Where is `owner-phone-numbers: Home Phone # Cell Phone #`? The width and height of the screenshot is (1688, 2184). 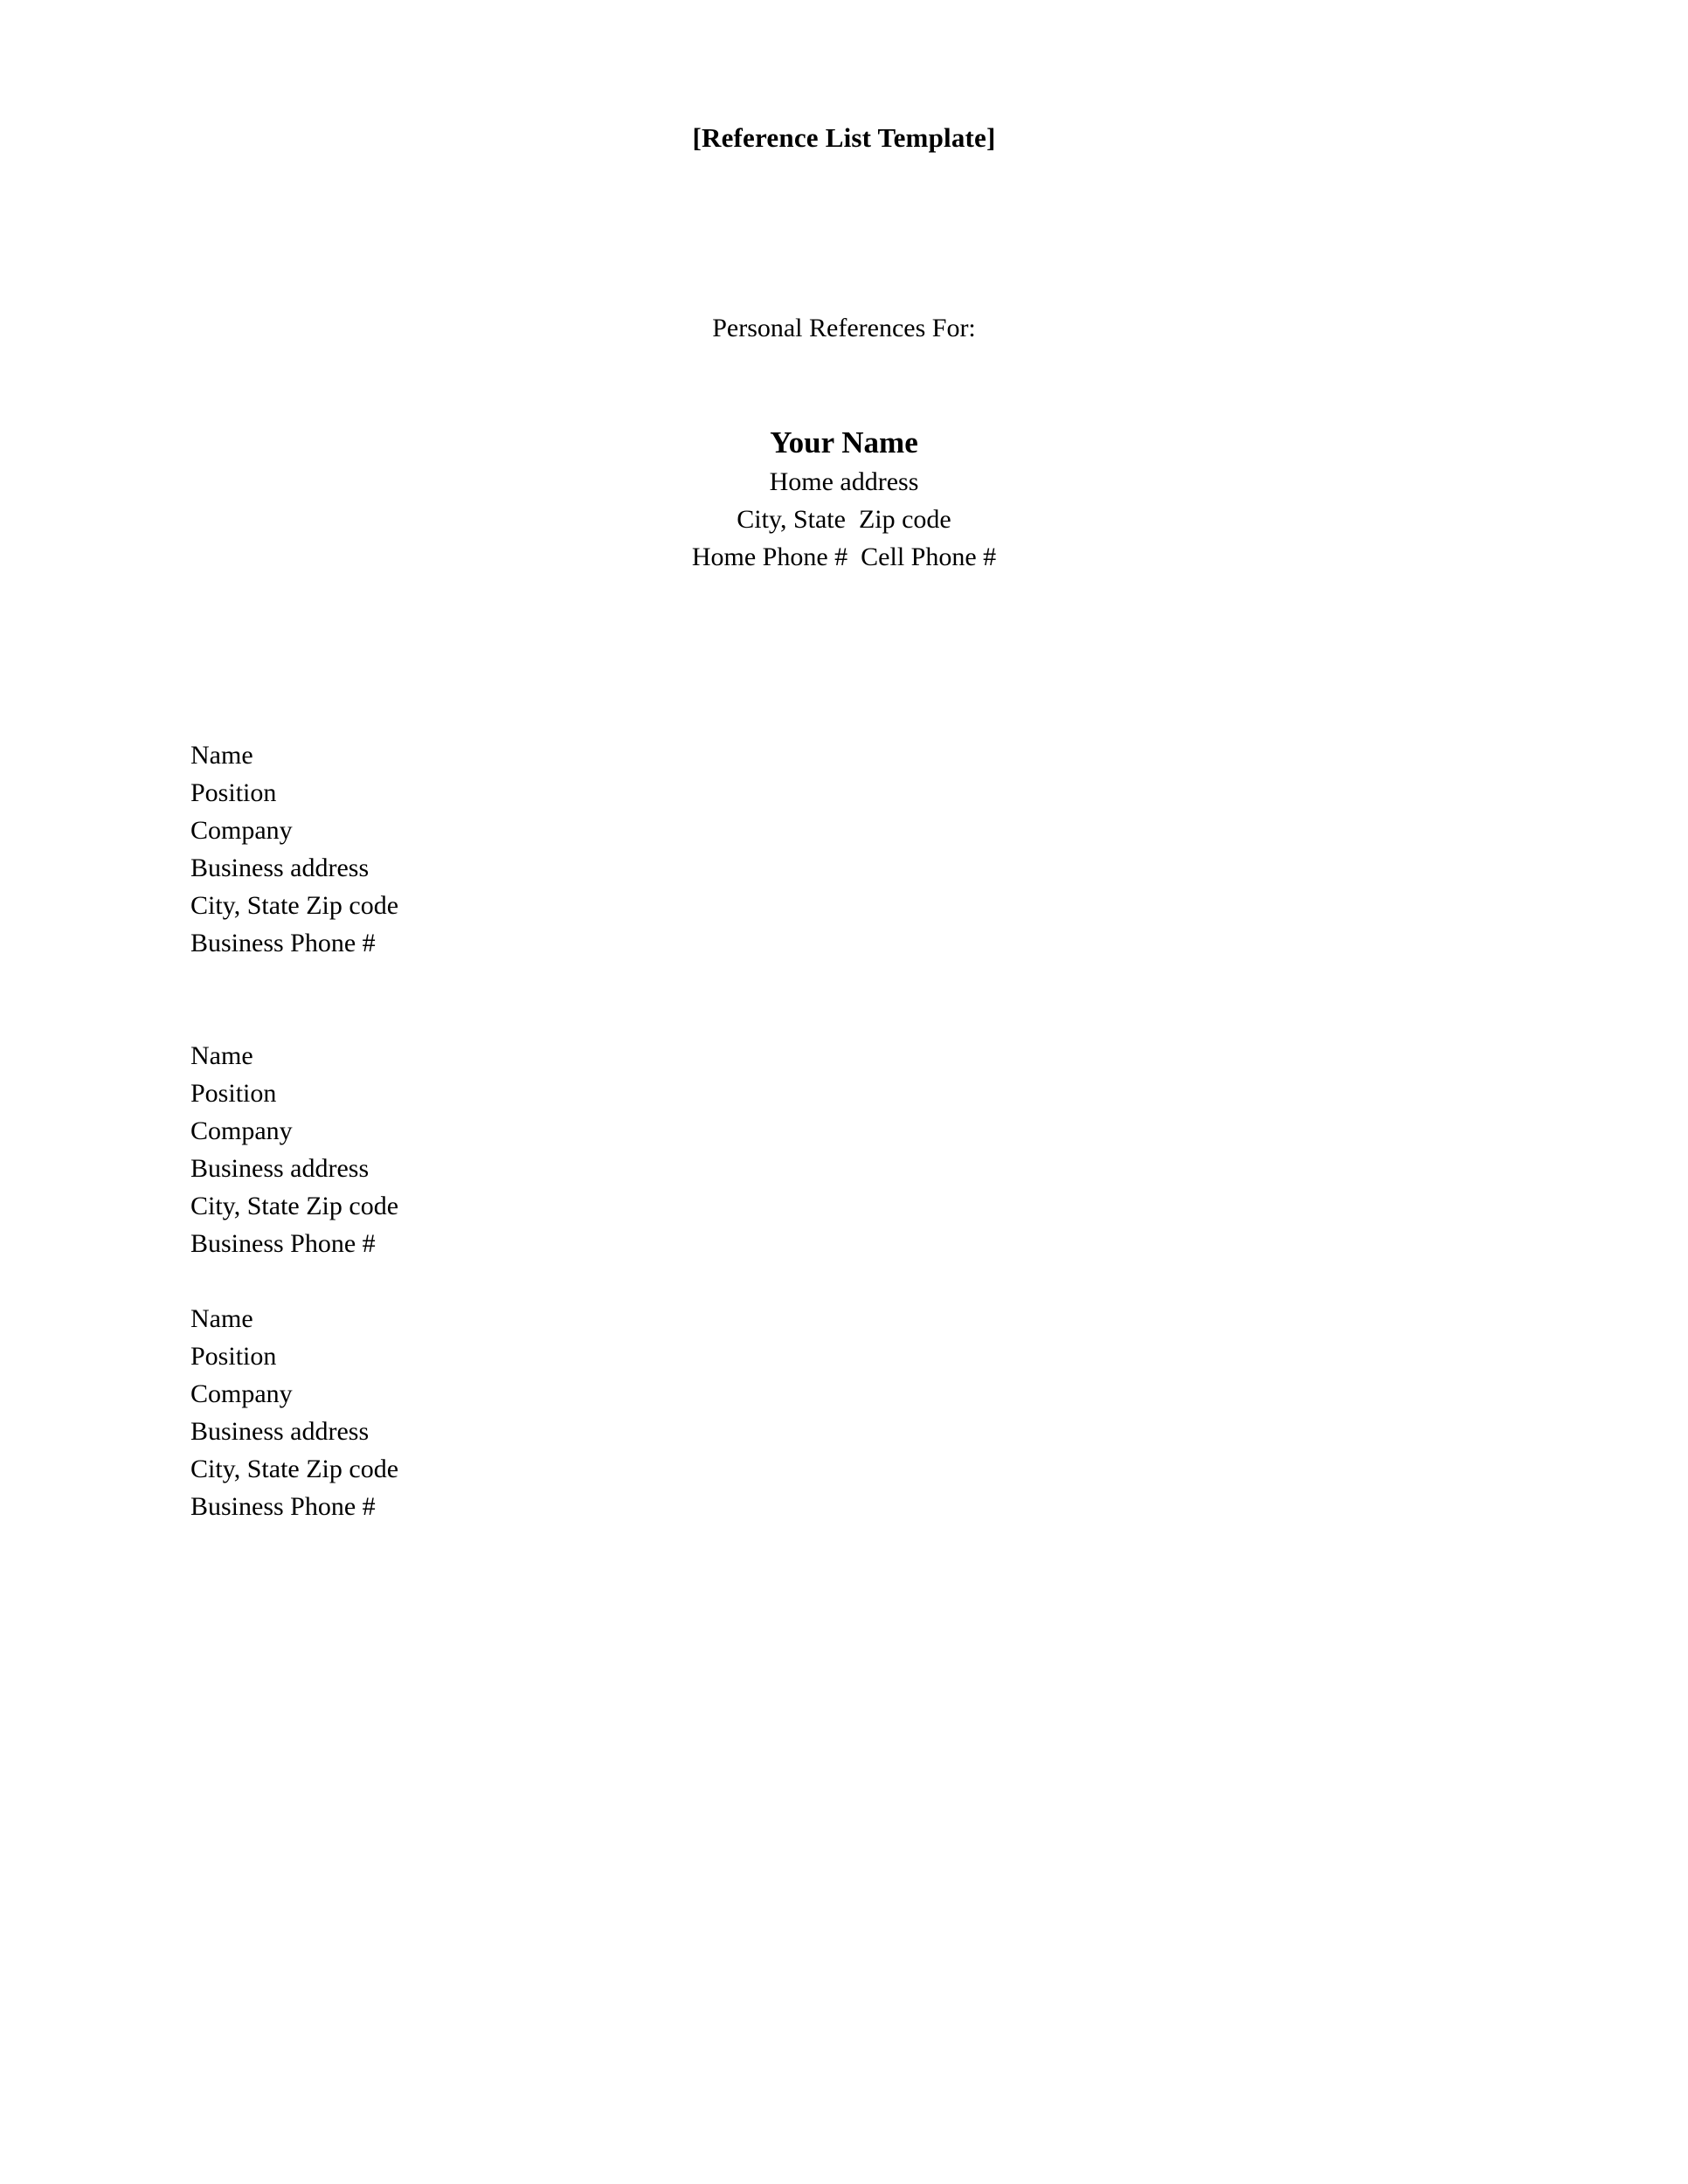 owner-phone-numbers: Home Phone # Cell Phone # is located at coordinates (844, 557).